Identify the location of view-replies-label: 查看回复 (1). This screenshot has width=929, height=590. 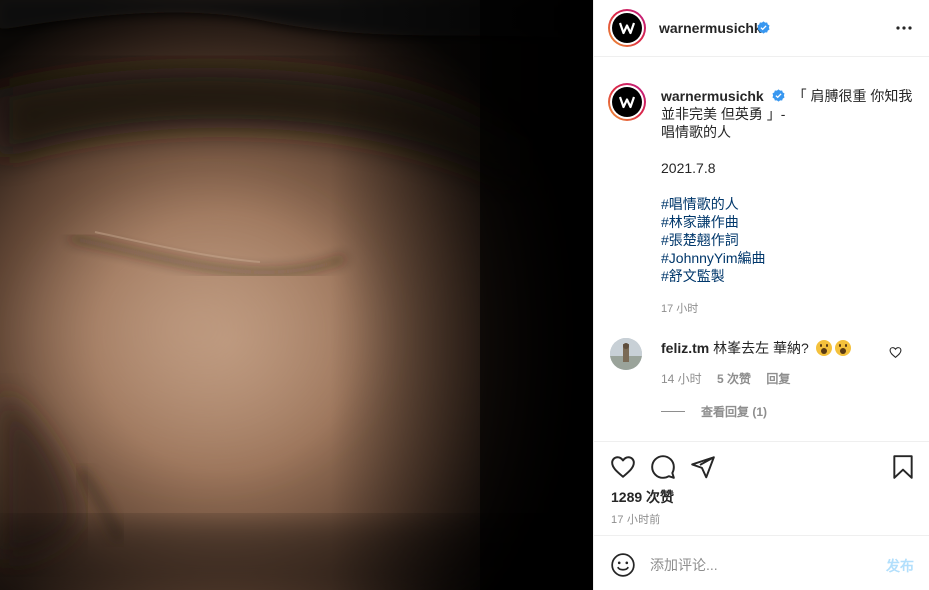
(734, 412).